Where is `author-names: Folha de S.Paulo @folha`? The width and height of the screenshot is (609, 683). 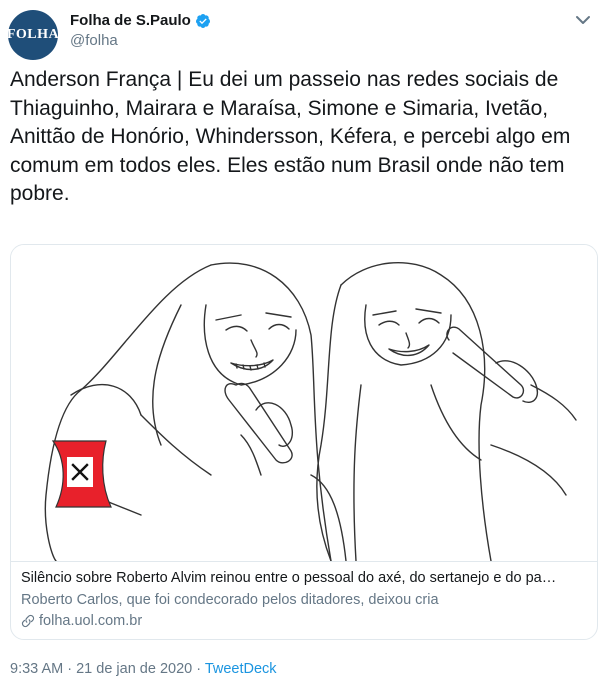
author-names: Folha de S.Paulo @folha is located at coordinates (140, 30).